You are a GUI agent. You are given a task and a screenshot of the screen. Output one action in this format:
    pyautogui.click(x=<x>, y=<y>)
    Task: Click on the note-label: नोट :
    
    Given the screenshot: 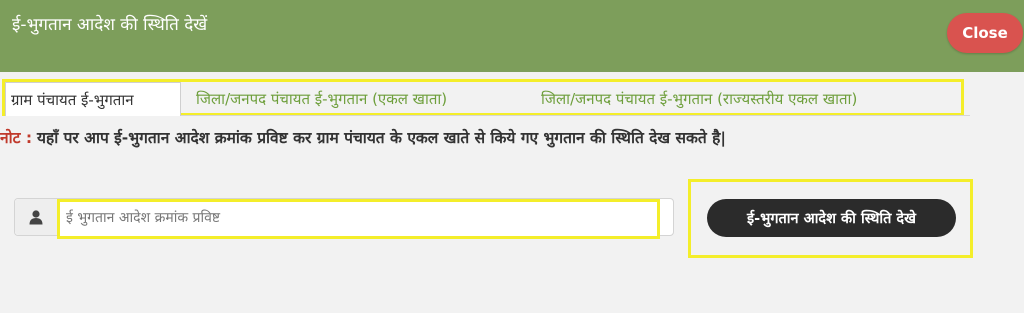 What is the action you would take?
    pyautogui.click(x=16, y=138)
    